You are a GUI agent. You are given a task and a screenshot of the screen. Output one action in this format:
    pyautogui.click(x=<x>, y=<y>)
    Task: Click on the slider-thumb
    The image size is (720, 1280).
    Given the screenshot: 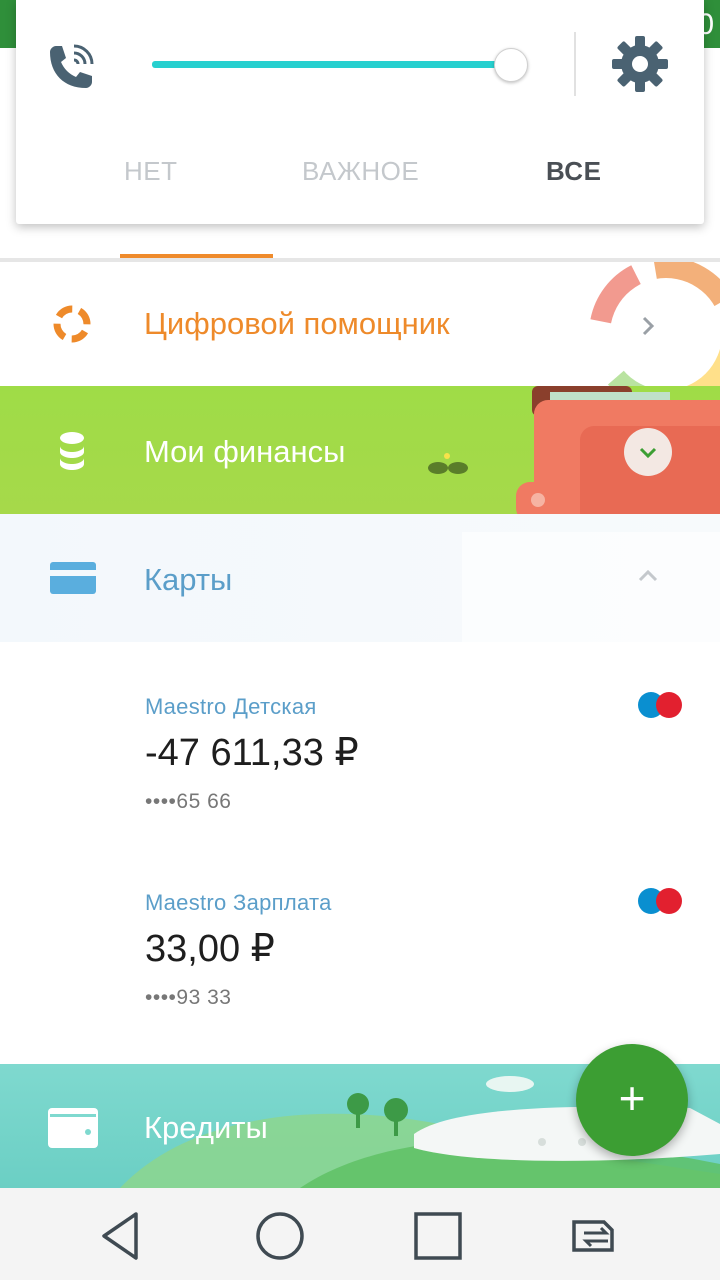 What is the action you would take?
    pyautogui.click(x=511, y=65)
    